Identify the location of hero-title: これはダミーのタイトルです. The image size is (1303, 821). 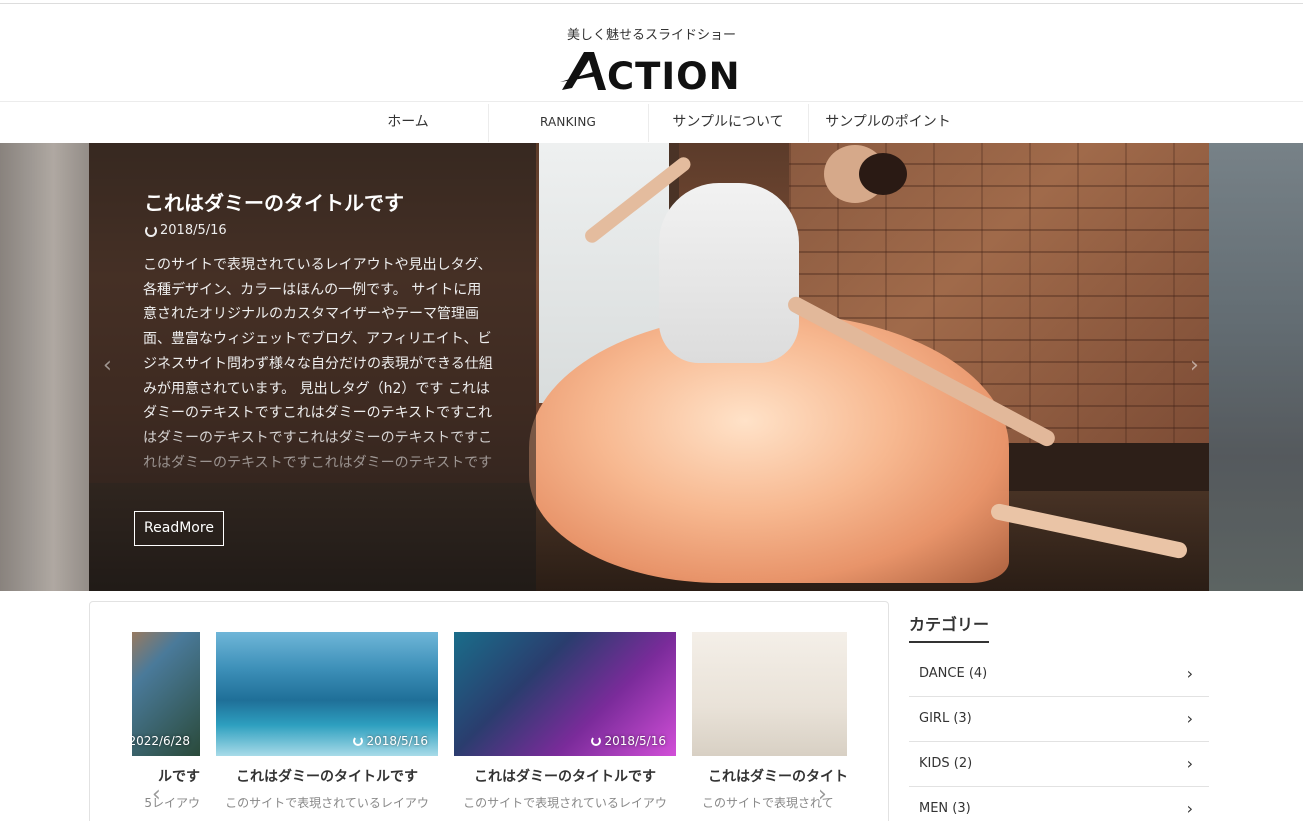
(274, 201).